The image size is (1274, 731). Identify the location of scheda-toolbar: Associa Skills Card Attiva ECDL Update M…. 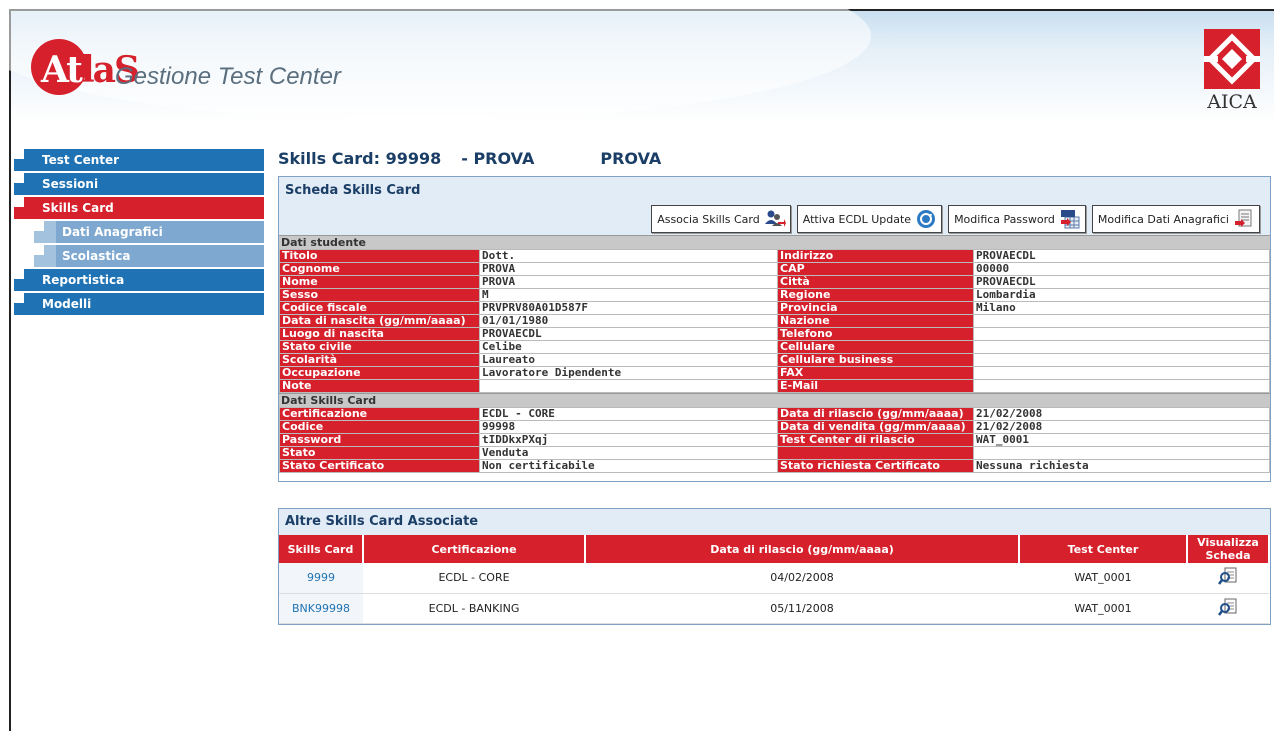
(955, 219).